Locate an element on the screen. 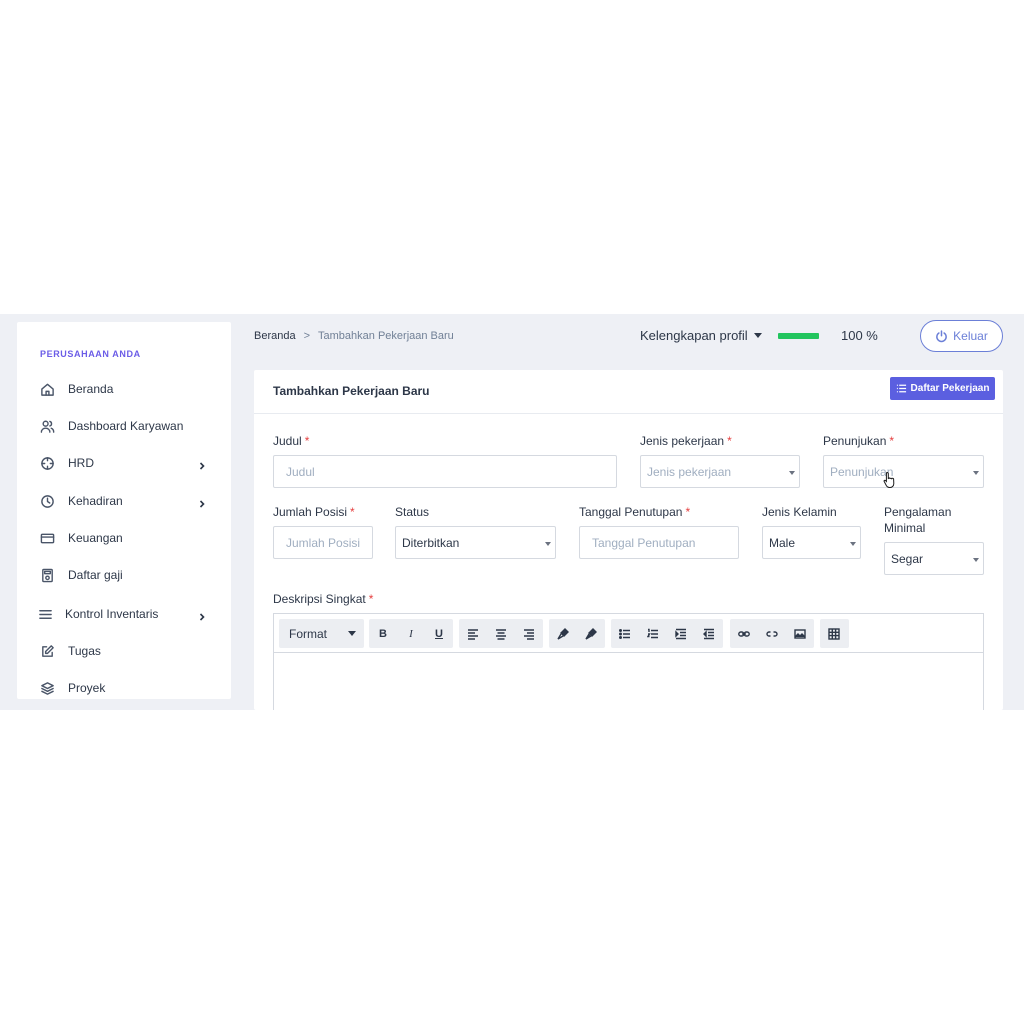 Image resolution: width=1024 pixels, height=1024 pixels. link-button is located at coordinates (744, 633).